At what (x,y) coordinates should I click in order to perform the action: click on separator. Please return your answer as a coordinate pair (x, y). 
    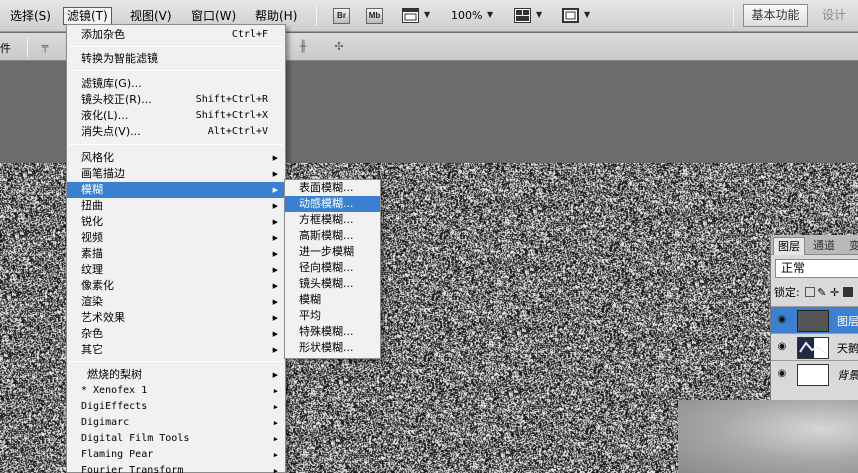
    Looking at the image, I should click on (733, 16).